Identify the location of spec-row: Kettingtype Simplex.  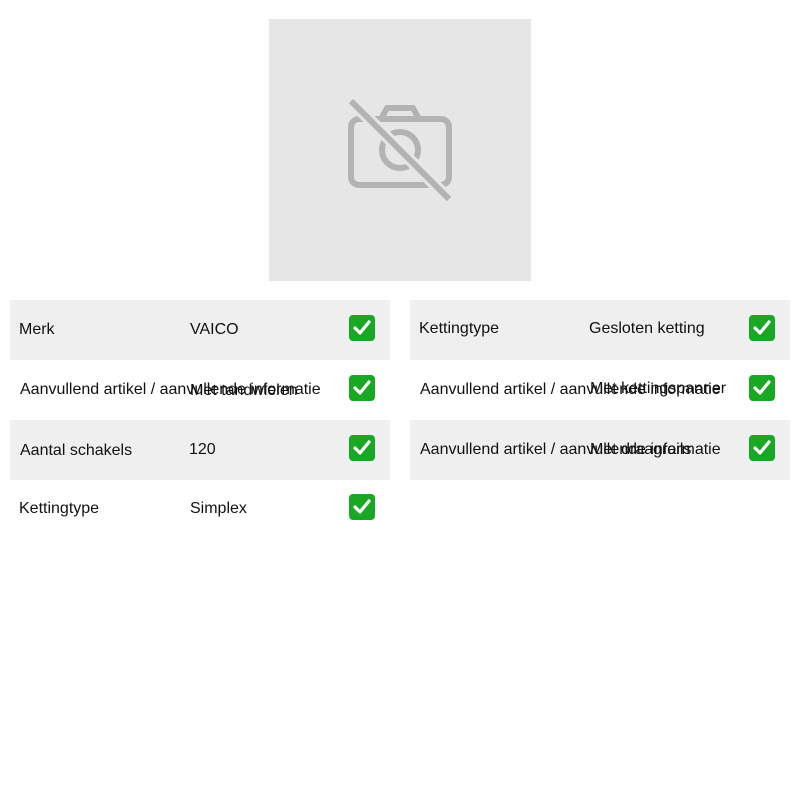
(200, 510).